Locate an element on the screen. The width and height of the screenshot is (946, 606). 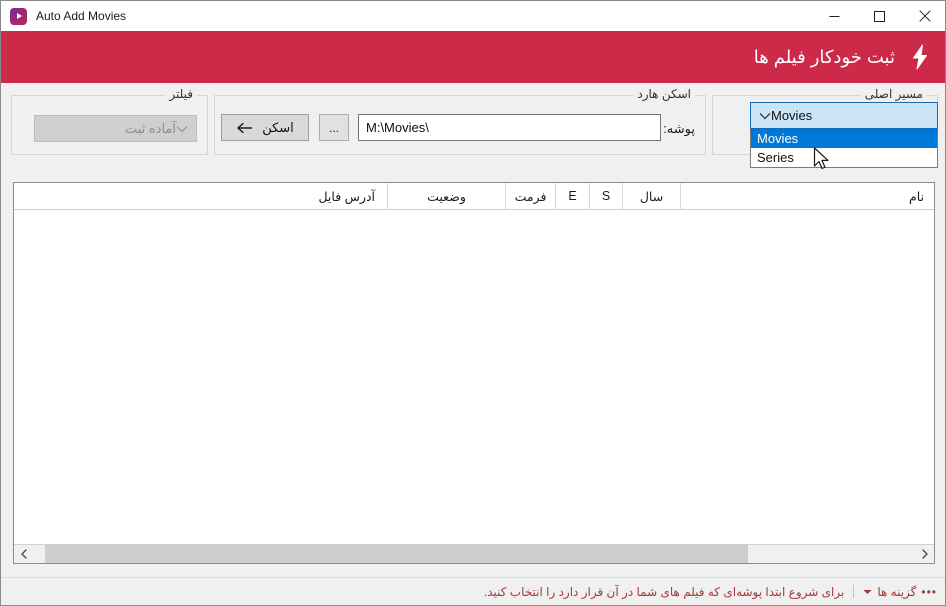
scan-hard-legend: اسکن هارد is located at coordinates (664, 94).